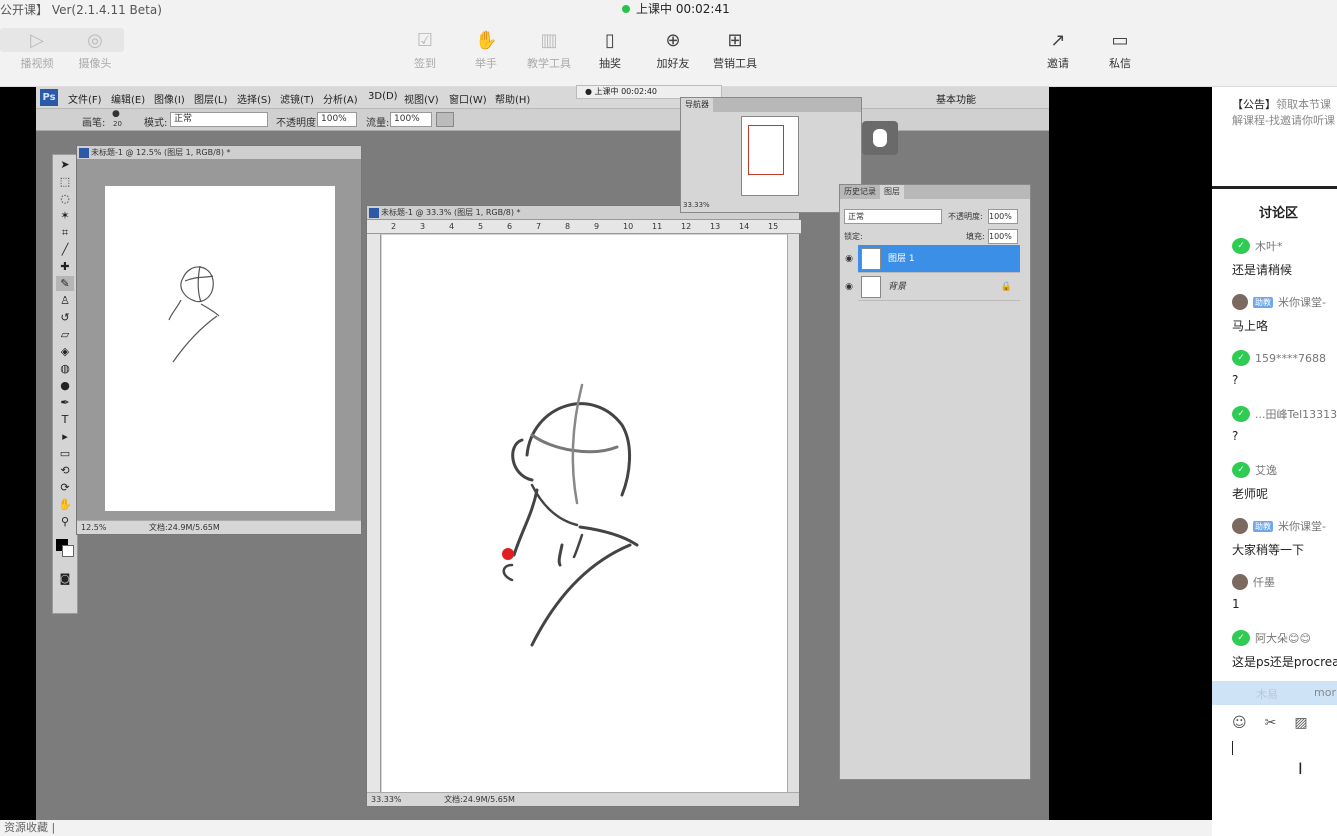 This screenshot has width=1337, height=836. Describe the element at coordinates (597, 226) in the screenshot. I see `ruler-tick-label: 9` at that location.